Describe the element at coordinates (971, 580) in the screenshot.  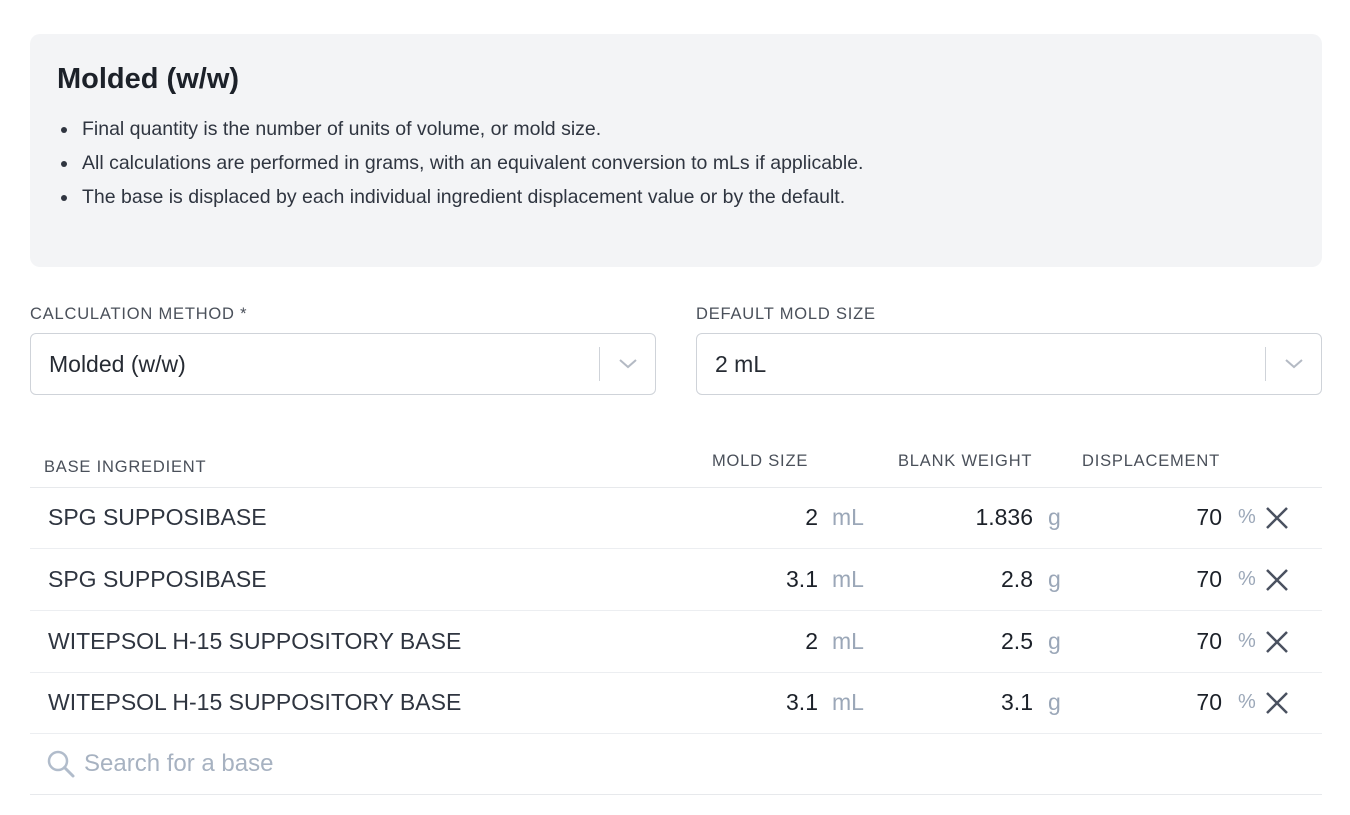
I see `blank-weight-value: 2.8` at that location.